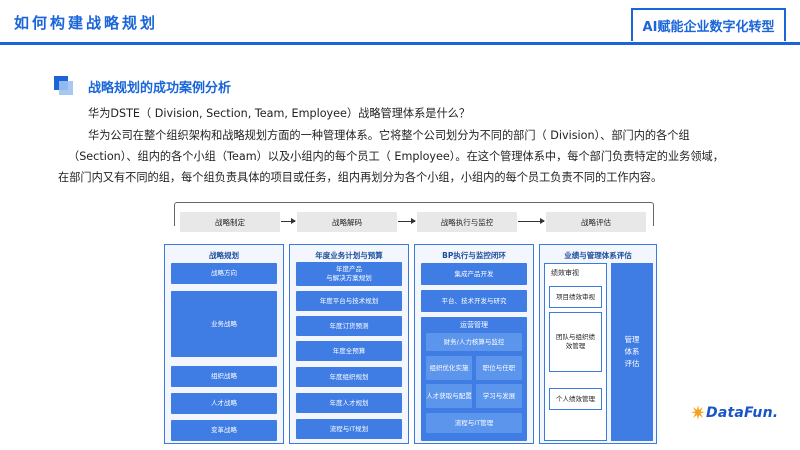 This screenshot has height=450, width=800. I want to click on perf-cell: 项目绩效审视, so click(575, 297).